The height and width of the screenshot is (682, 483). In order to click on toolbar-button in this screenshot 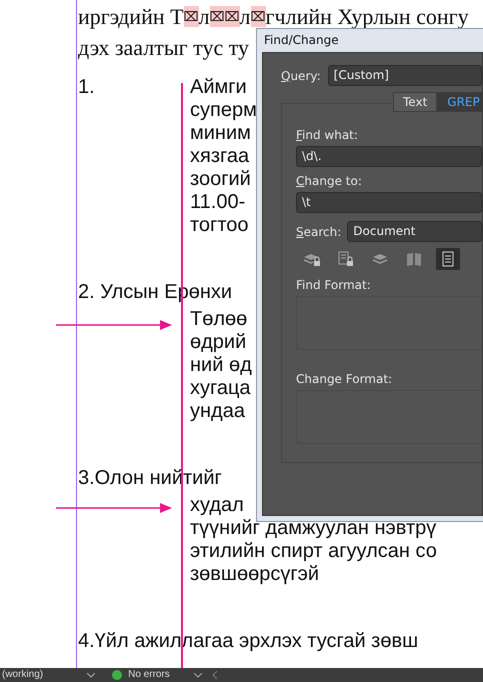, I will do `click(448, 259)`.